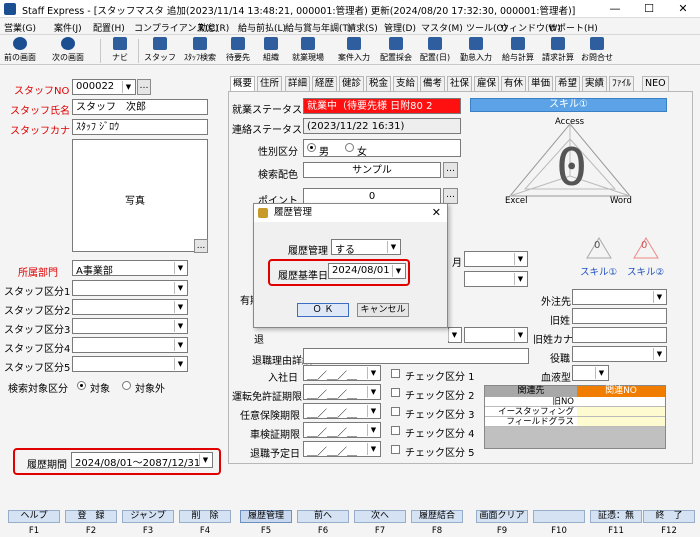 This screenshot has width=700, height=537. Describe the element at coordinates (683, 9) in the screenshot. I see `close-button: ✕` at that location.